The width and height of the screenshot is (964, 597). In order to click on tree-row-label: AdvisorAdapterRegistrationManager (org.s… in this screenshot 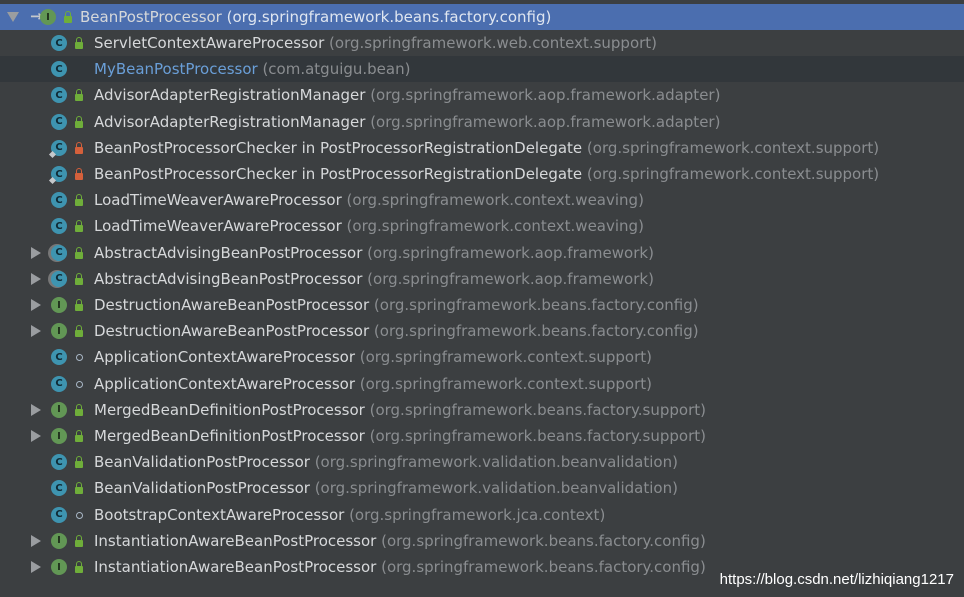, I will do `click(407, 95)`.